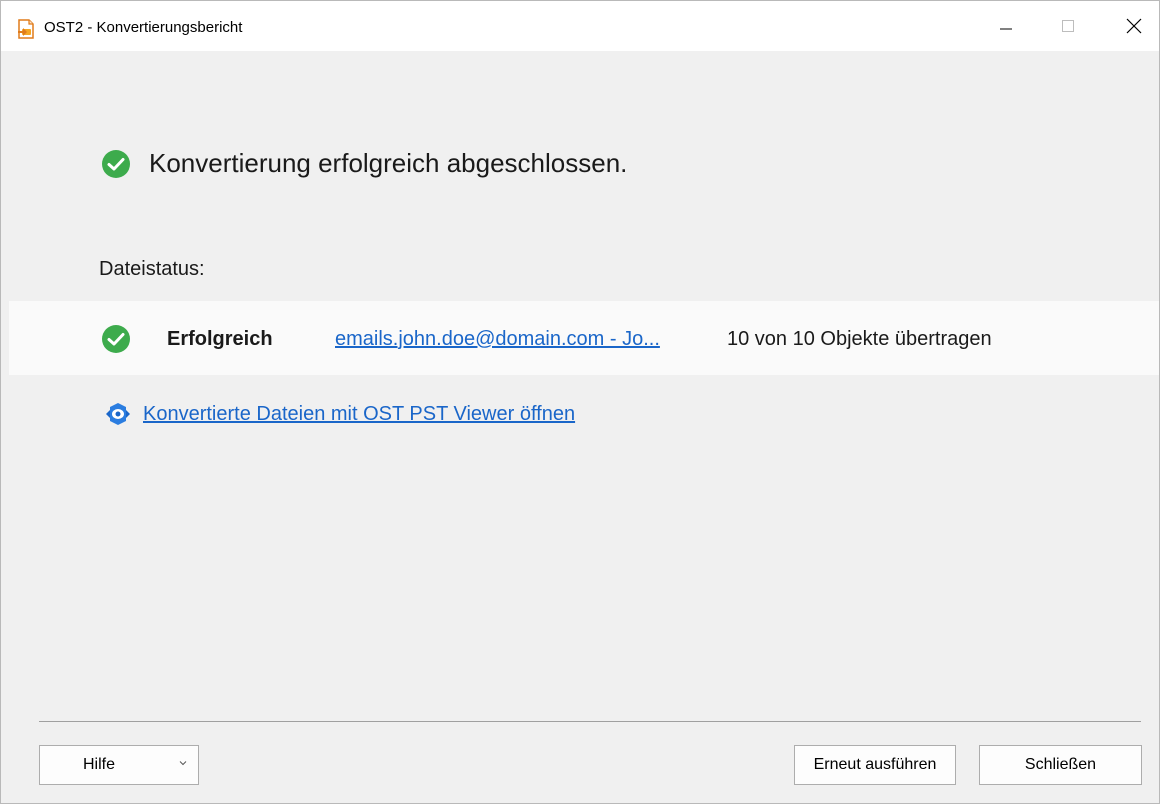  What do you see at coordinates (220, 339) in the screenshot?
I see `row-status-text: Erfolgreich` at bounding box center [220, 339].